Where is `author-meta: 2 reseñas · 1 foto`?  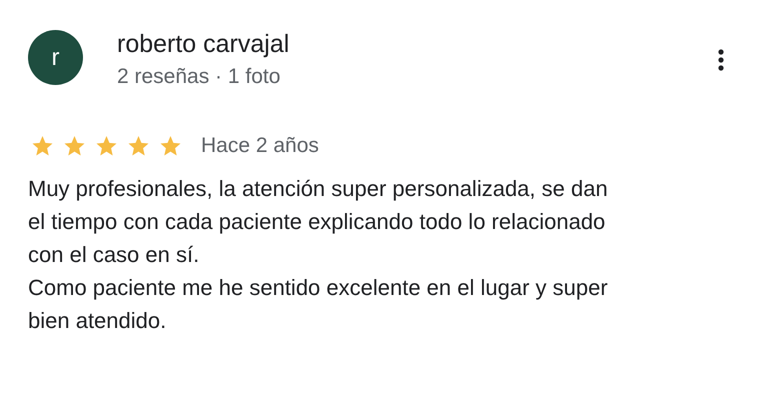
author-meta: 2 reseñas · 1 foto is located at coordinates (199, 77).